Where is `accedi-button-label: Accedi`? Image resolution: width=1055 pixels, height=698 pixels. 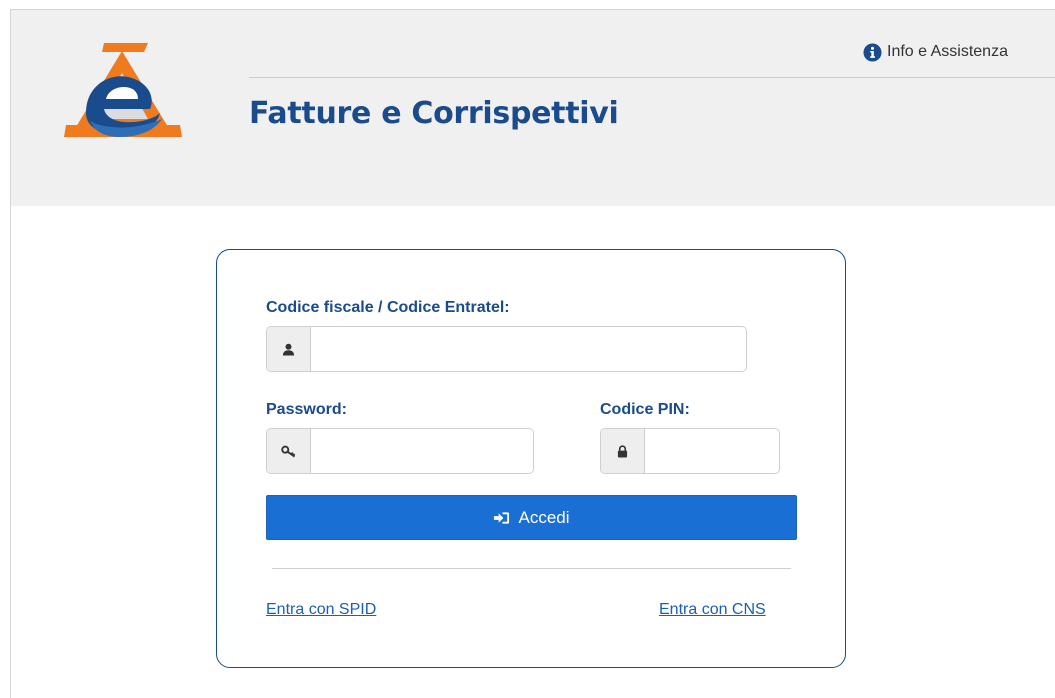
accedi-button-label: Accedi is located at coordinates (544, 517).